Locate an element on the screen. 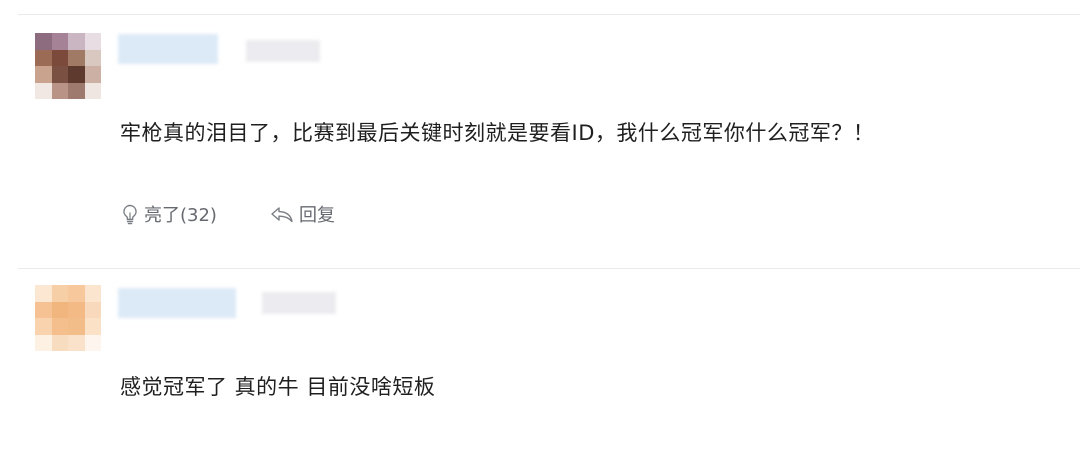  comment-actions: 亮了(32) 回复 is located at coordinates (227, 214).